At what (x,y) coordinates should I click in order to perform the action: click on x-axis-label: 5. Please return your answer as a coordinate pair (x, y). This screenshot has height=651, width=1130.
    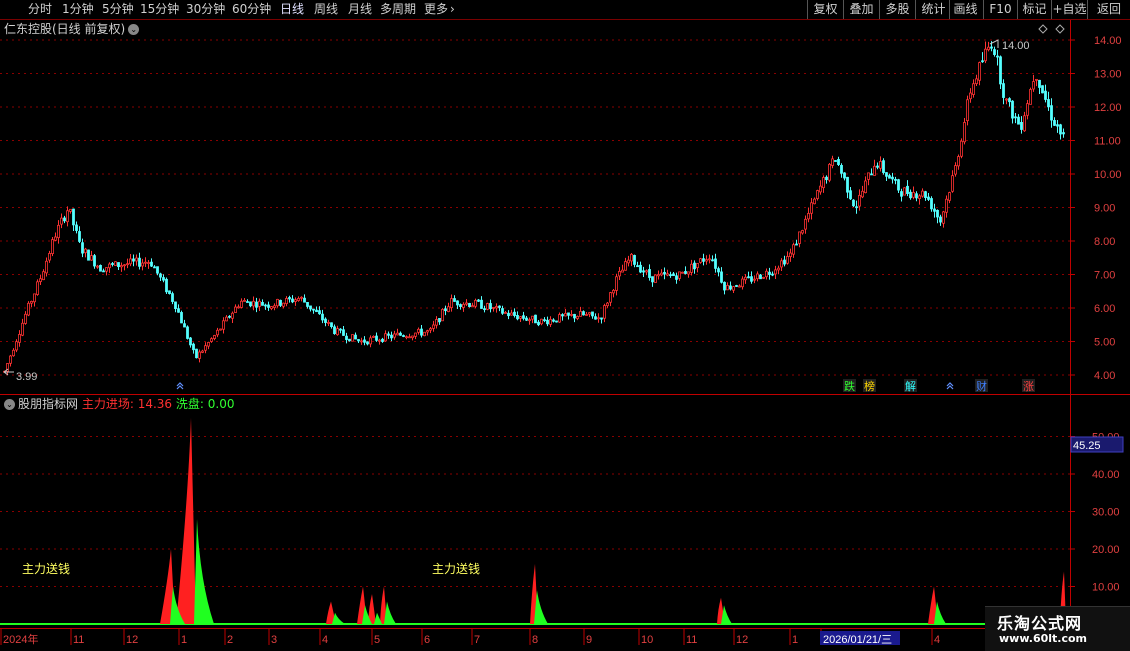
    Looking at the image, I should click on (377, 640).